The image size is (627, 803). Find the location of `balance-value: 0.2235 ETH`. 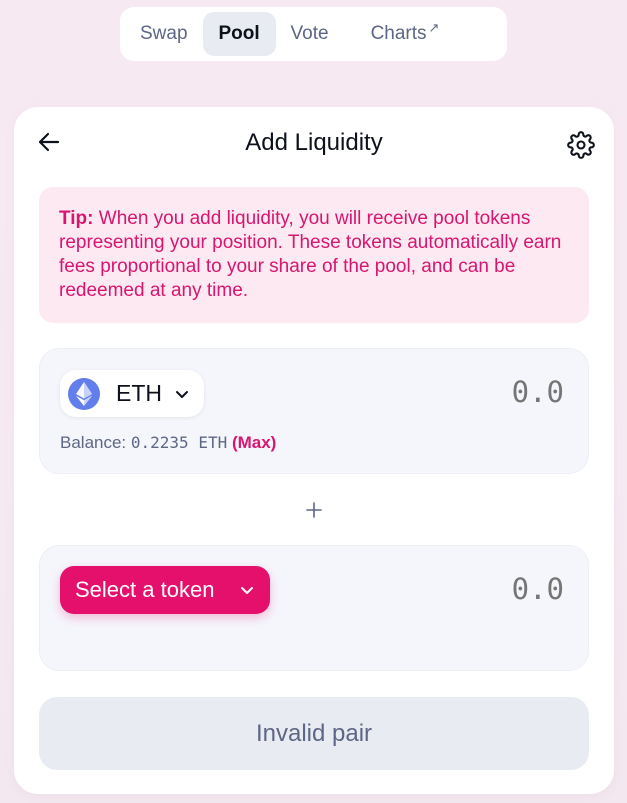

balance-value: 0.2235 ETH is located at coordinates (179, 442).